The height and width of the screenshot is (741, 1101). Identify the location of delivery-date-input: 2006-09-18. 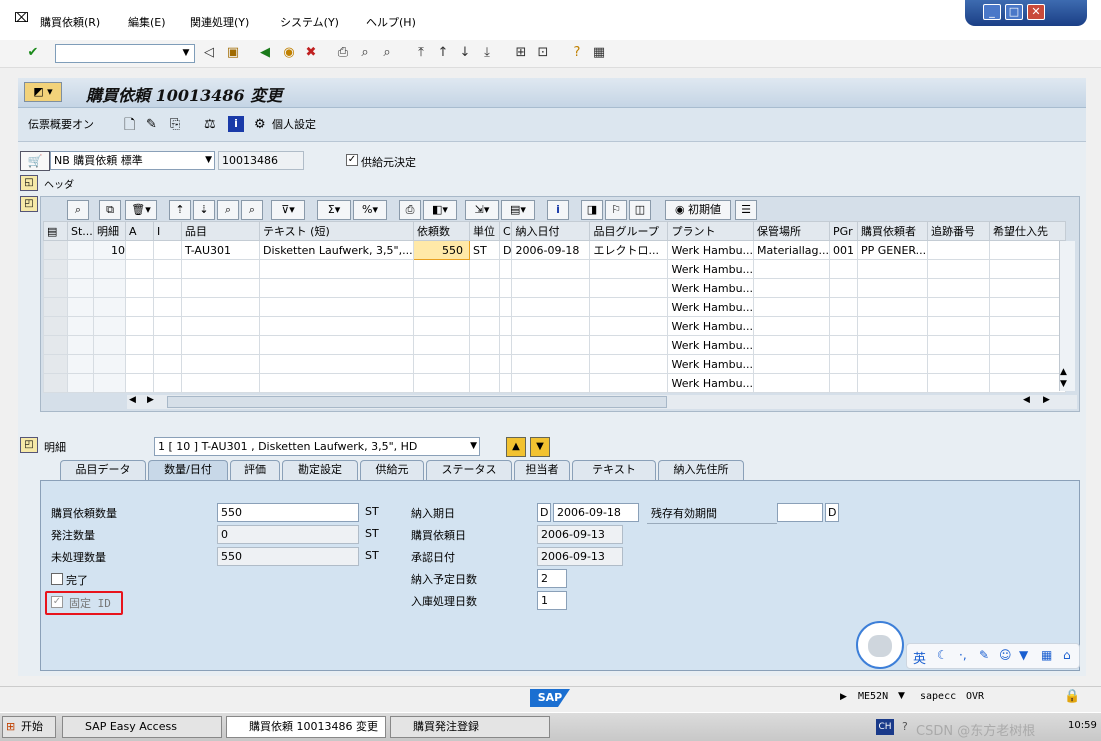
(596, 512).